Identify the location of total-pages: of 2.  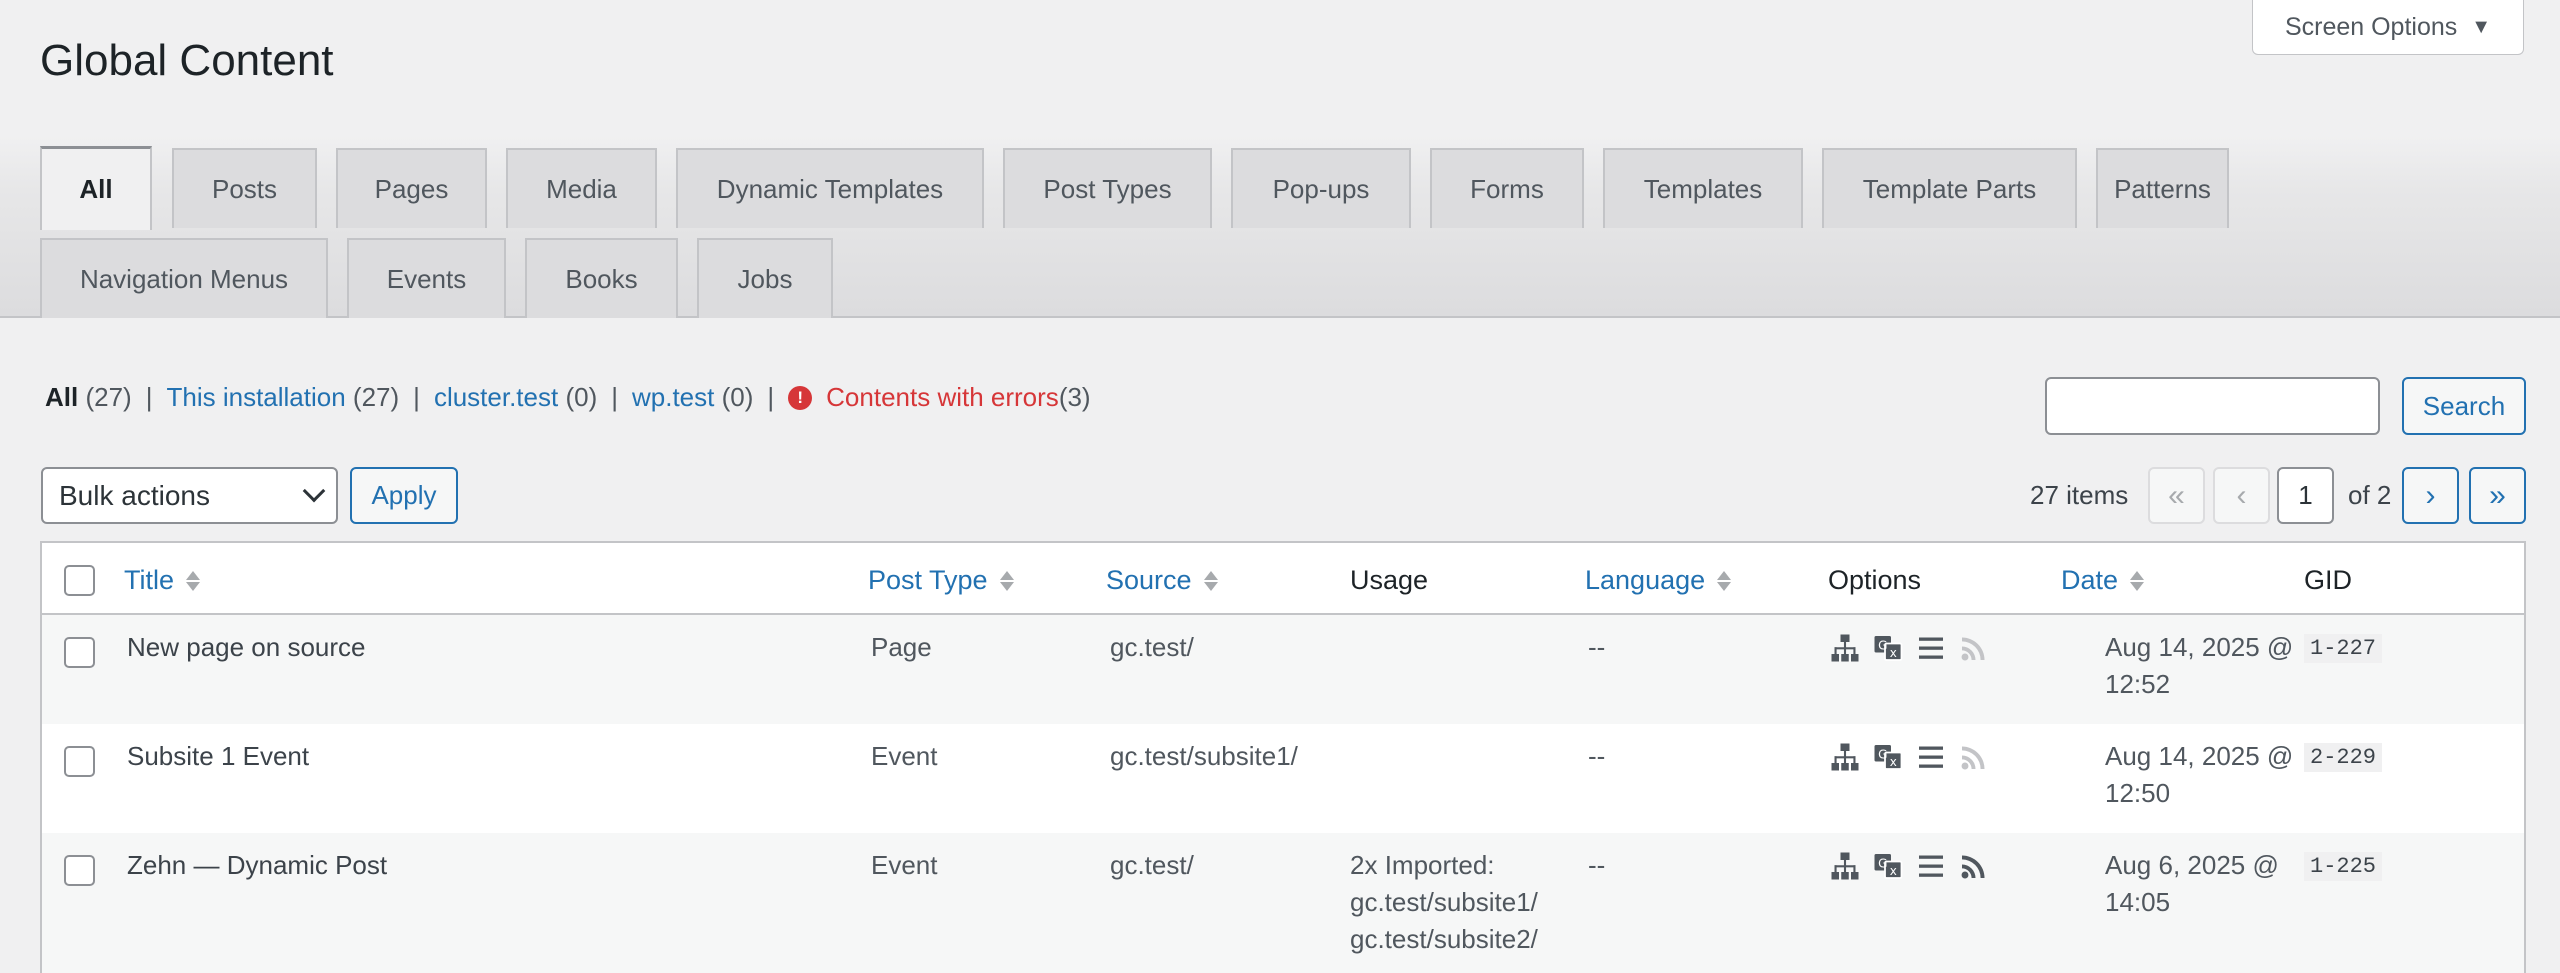
(2370, 495).